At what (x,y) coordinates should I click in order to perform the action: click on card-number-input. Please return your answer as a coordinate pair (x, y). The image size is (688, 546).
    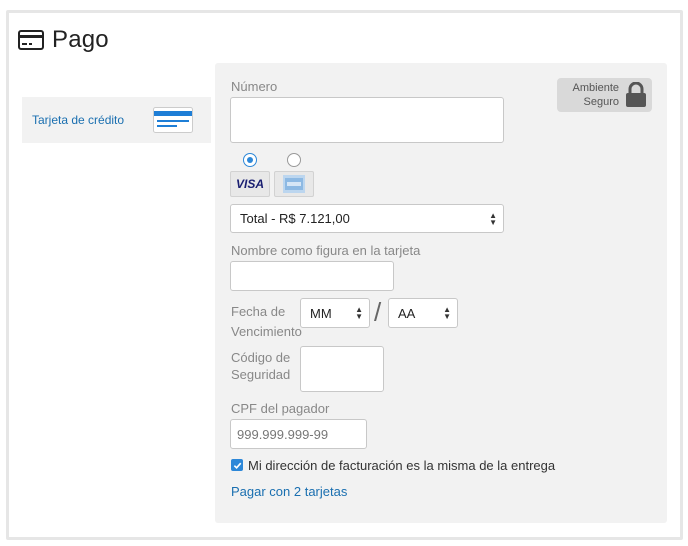
    Looking at the image, I should click on (367, 120).